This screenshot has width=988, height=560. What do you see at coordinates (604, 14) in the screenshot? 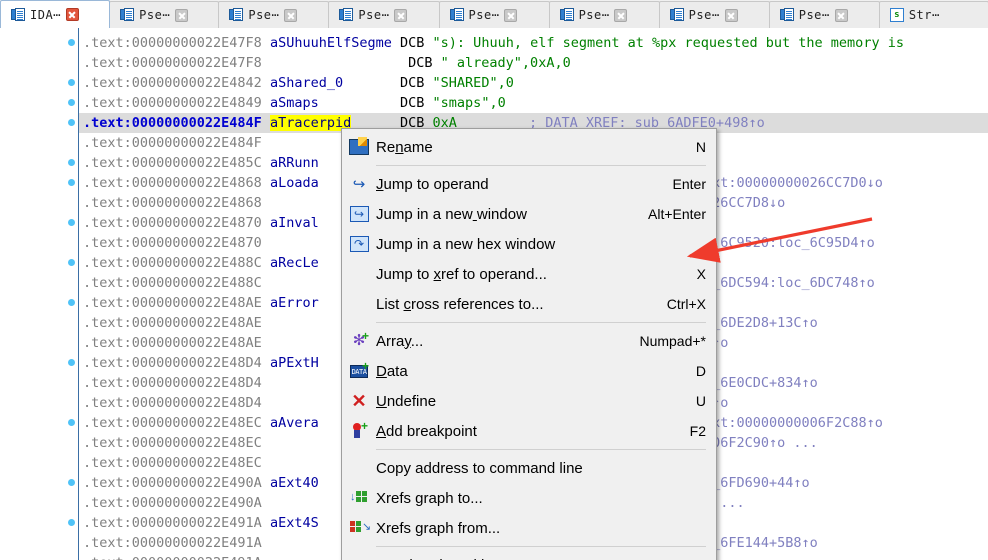
I see `tab-5: Pse⋯` at bounding box center [604, 14].